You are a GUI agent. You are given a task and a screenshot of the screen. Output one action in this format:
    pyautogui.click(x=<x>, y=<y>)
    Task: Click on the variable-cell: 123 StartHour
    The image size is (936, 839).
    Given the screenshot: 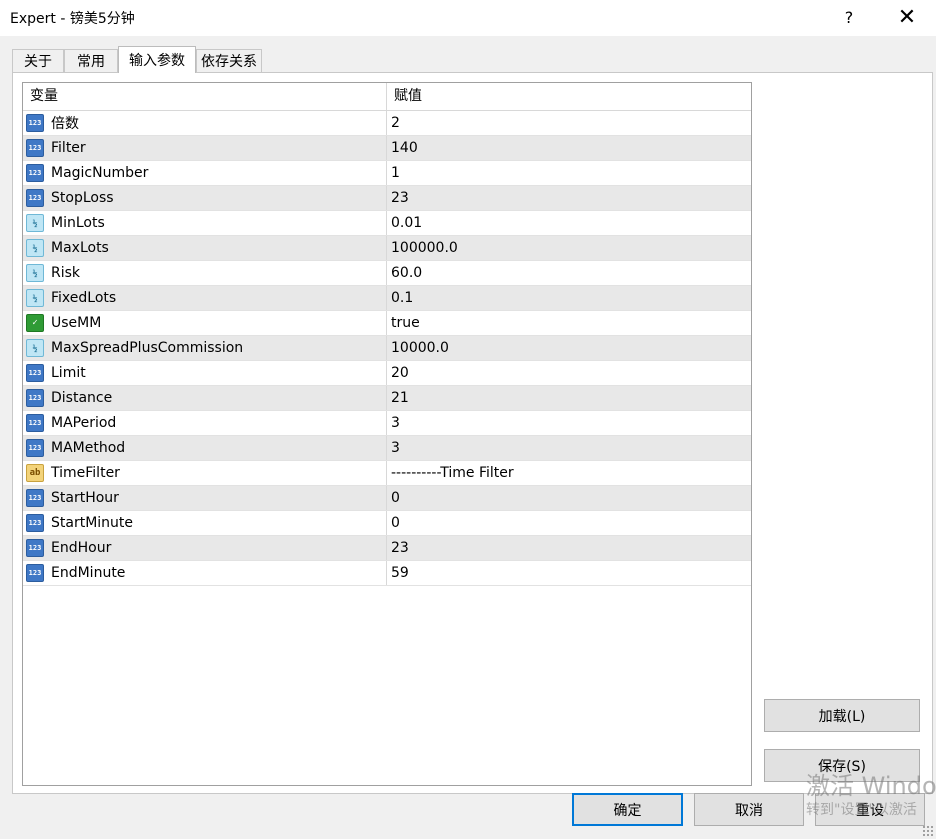 What is the action you would take?
    pyautogui.click(x=205, y=498)
    